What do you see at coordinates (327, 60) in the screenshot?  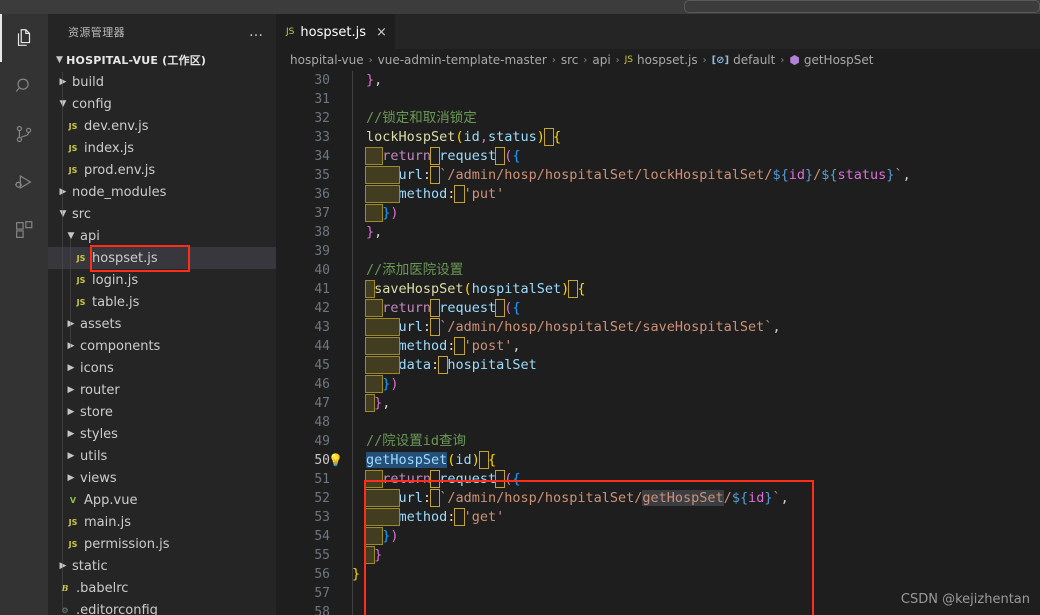 I see `breadcrumb-item-hospital-vue: hospital-vue` at bounding box center [327, 60].